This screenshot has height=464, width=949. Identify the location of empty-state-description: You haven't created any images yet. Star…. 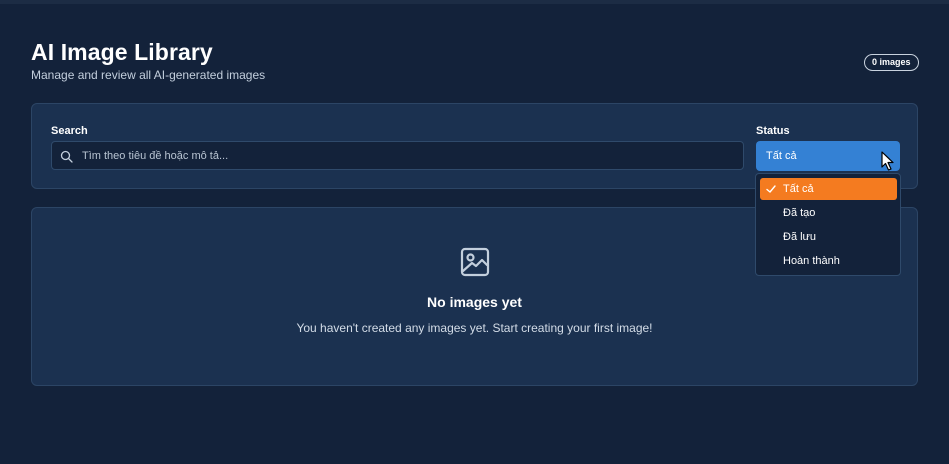
(474, 328).